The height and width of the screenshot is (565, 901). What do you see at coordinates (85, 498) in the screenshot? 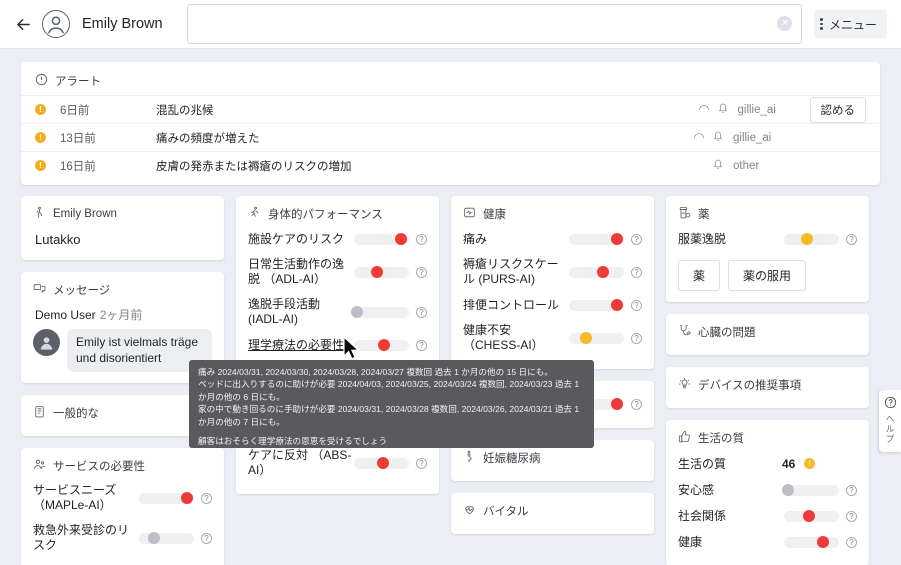
I see `metric-label: サービスニーズ （MAPLe-AI）` at bounding box center [85, 498].